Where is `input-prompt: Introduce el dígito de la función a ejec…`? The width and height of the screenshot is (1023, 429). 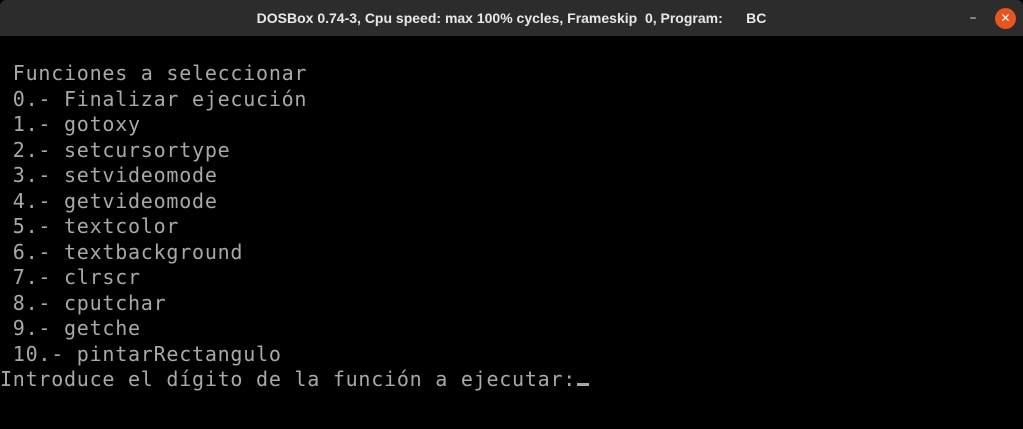
input-prompt: Introduce el dígito de la función a ejec… is located at coordinates (288, 379).